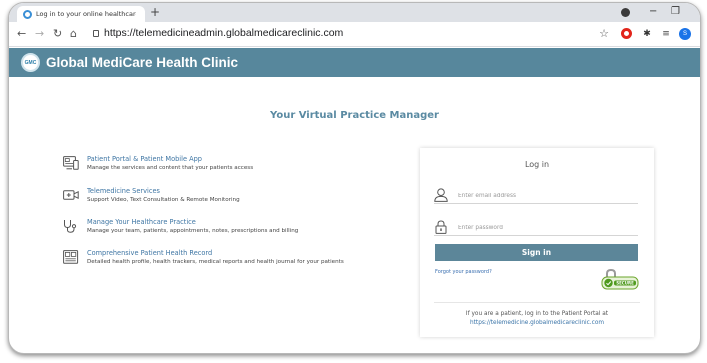 Image resolution: width=707 pixels, height=363 pixels. I want to click on profile-avatar: S, so click(685, 34).